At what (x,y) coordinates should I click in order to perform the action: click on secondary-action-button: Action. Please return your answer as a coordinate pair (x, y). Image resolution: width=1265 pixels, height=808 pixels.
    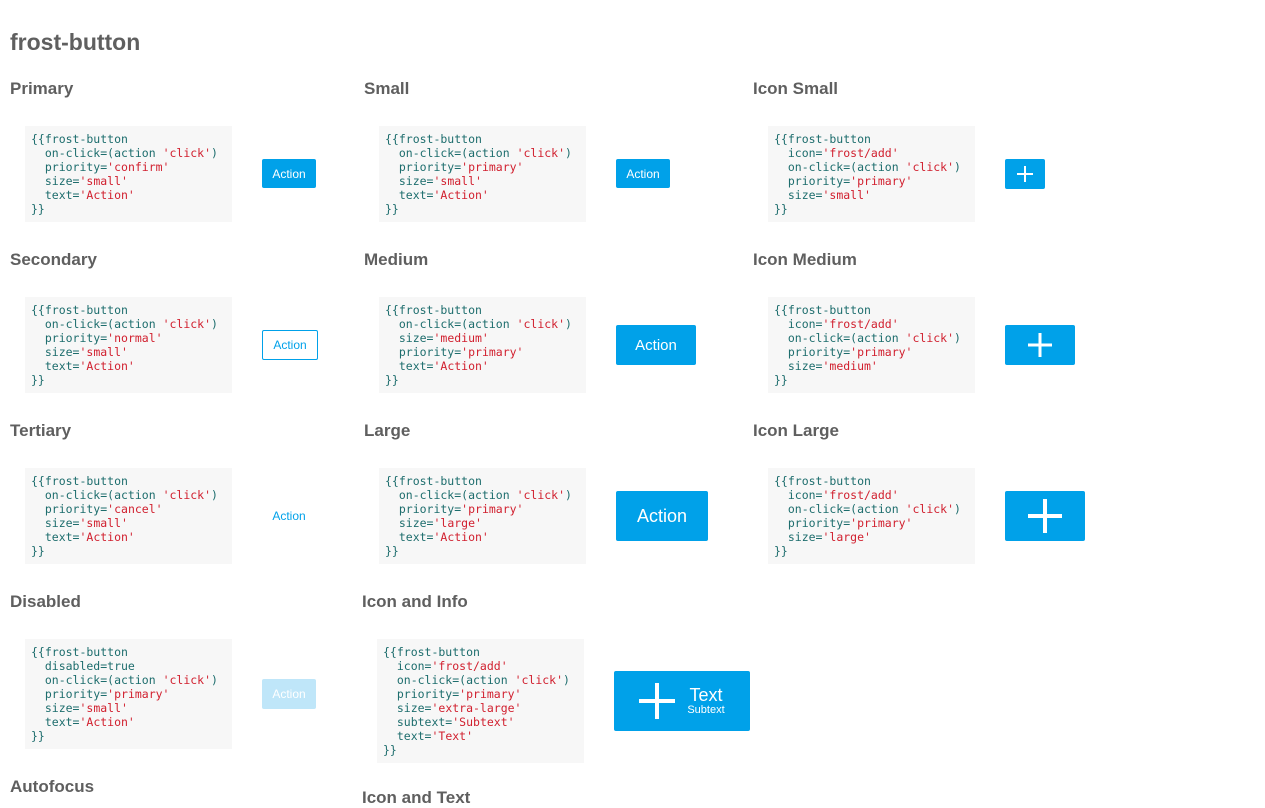
    Looking at the image, I should click on (290, 345).